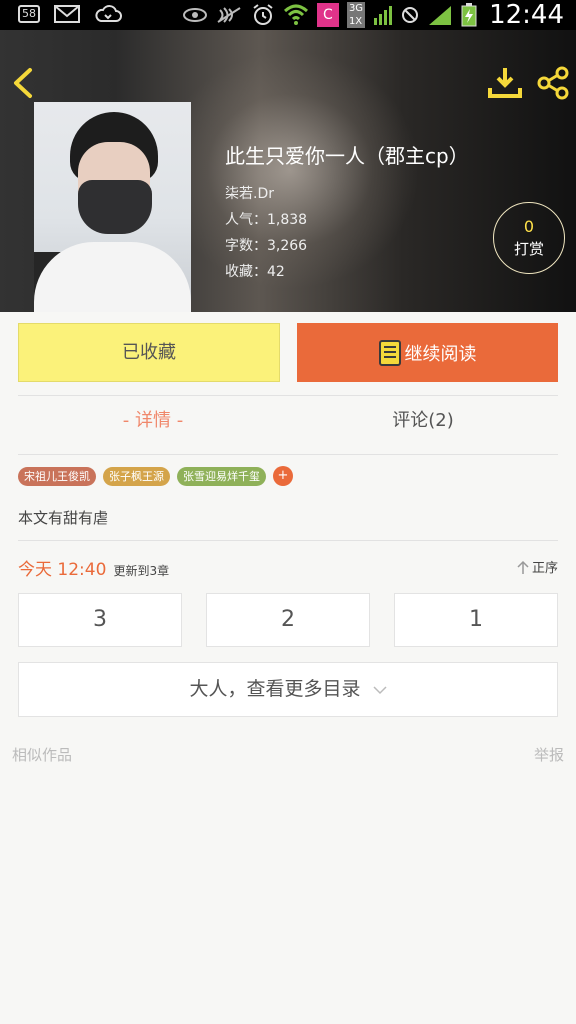 Image resolution: width=576 pixels, height=1024 pixels. I want to click on more-catalog-label: 大人，查看更多目录, so click(275, 689).